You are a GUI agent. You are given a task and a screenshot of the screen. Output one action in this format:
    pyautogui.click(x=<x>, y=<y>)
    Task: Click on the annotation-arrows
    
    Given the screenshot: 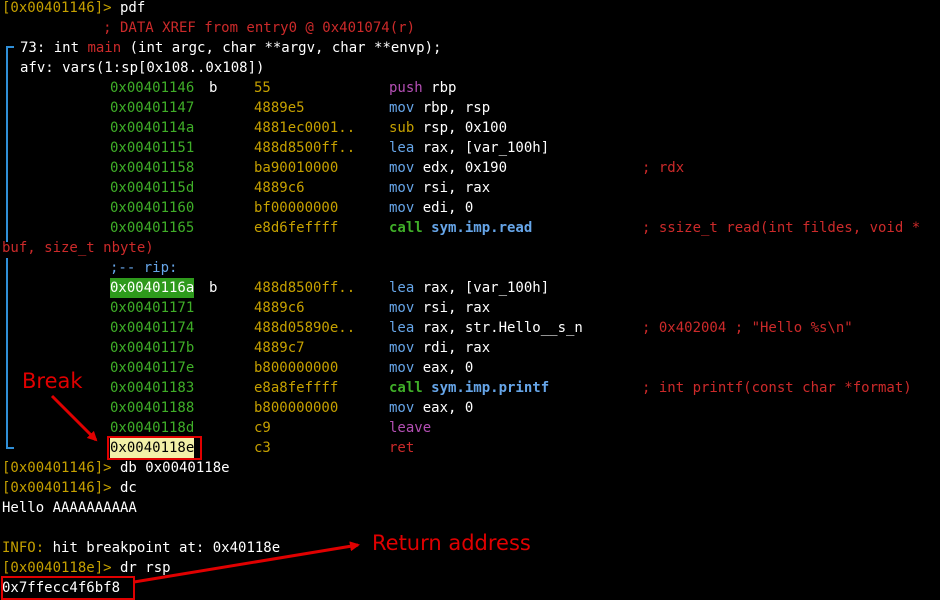 What is the action you would take?
    pyautogui.click(x=205, y=489)
    